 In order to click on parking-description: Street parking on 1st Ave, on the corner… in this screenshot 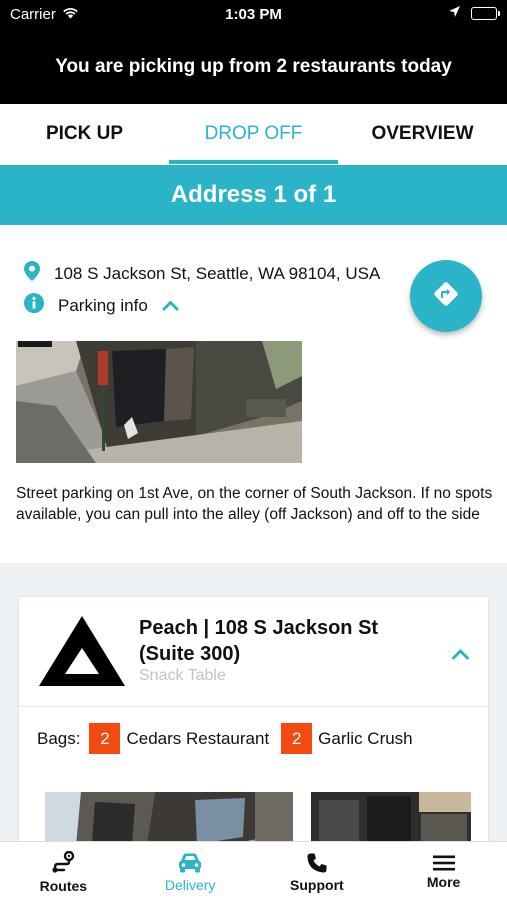, I will do `click(254, 504)`.